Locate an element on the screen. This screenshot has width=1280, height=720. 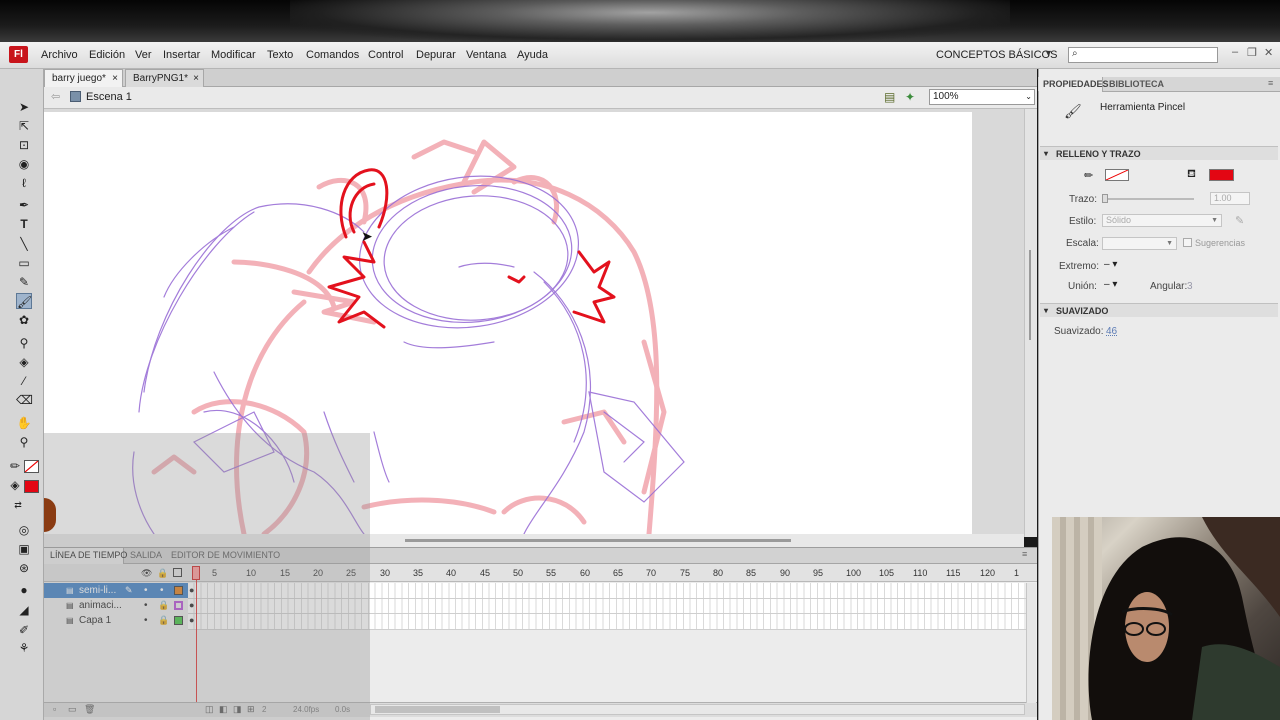
stroke-swatch is located at coordinates (1117, 175).